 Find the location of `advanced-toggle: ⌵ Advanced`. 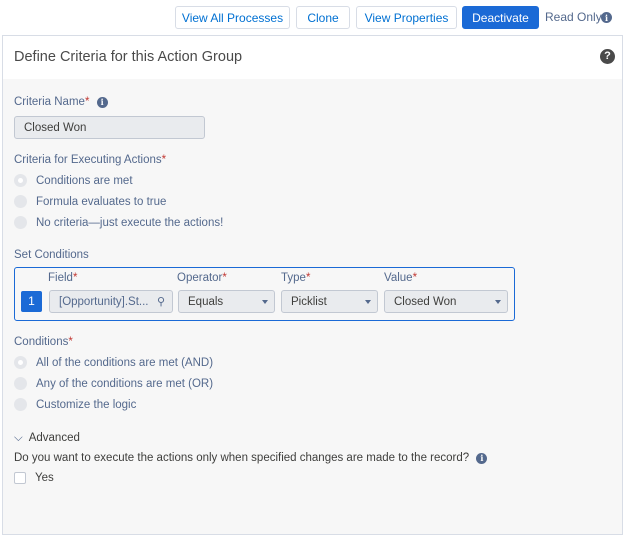

advanced-toggle: ⌵ Advanced is located at coordinates (47, 438).